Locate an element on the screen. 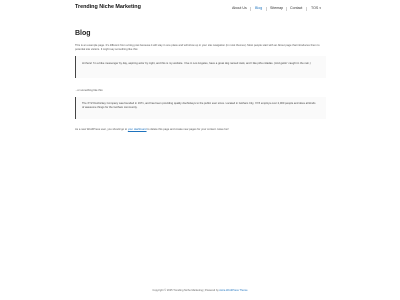 Image resolution: width=400 pixels, height=300 pixels. main-navigation: About Us Blog Sitemap Contact TOS▾ is located at coordinates (200, 10).